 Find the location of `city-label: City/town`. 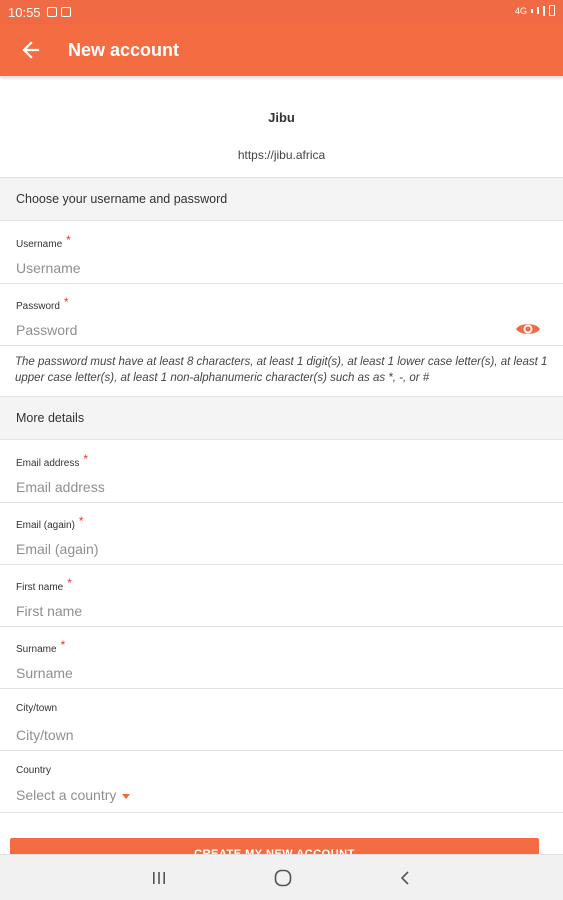

city-label: City/town is located at coordinates (37, 708).